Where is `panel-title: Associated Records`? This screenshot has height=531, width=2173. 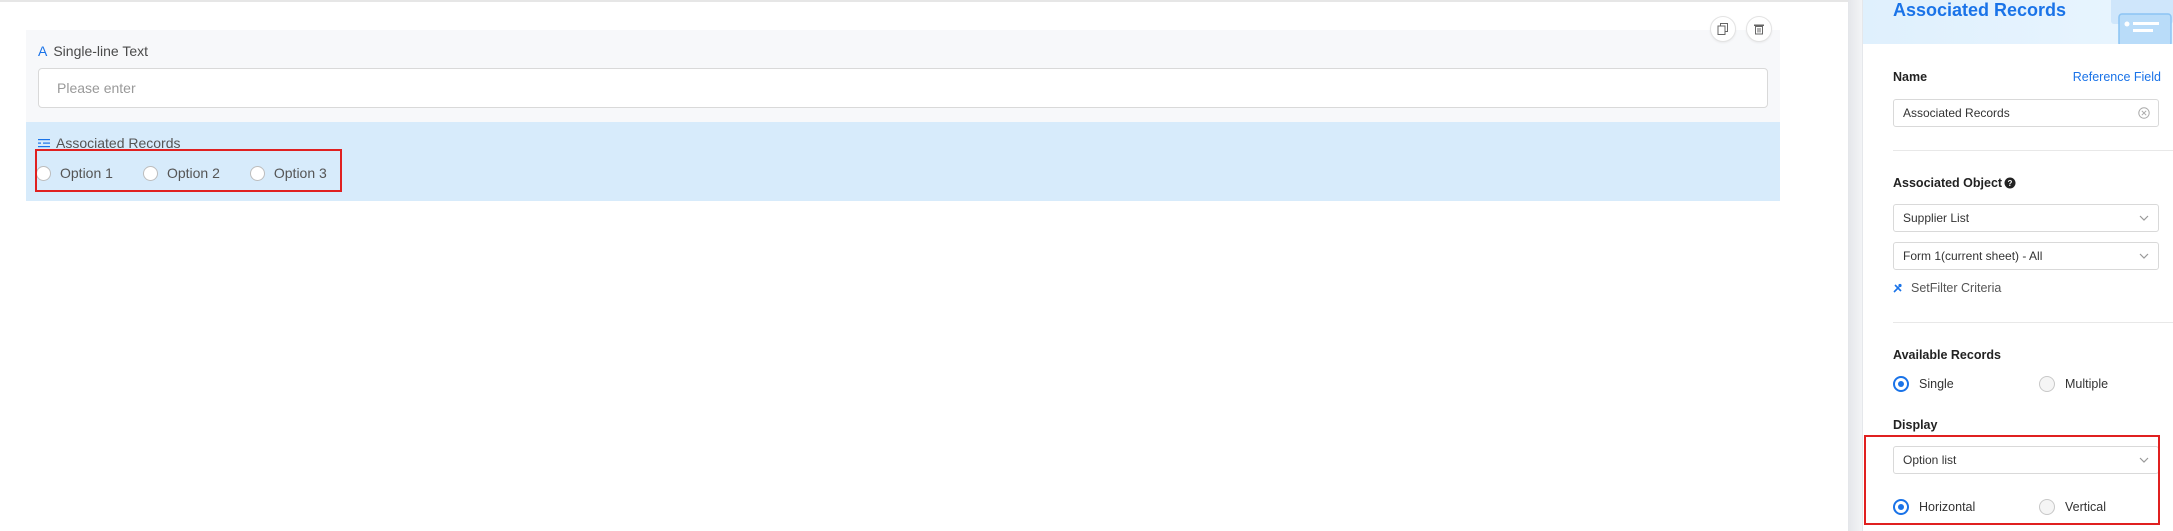 panel-title: Associated Records is located at coordinates (1980, 10).